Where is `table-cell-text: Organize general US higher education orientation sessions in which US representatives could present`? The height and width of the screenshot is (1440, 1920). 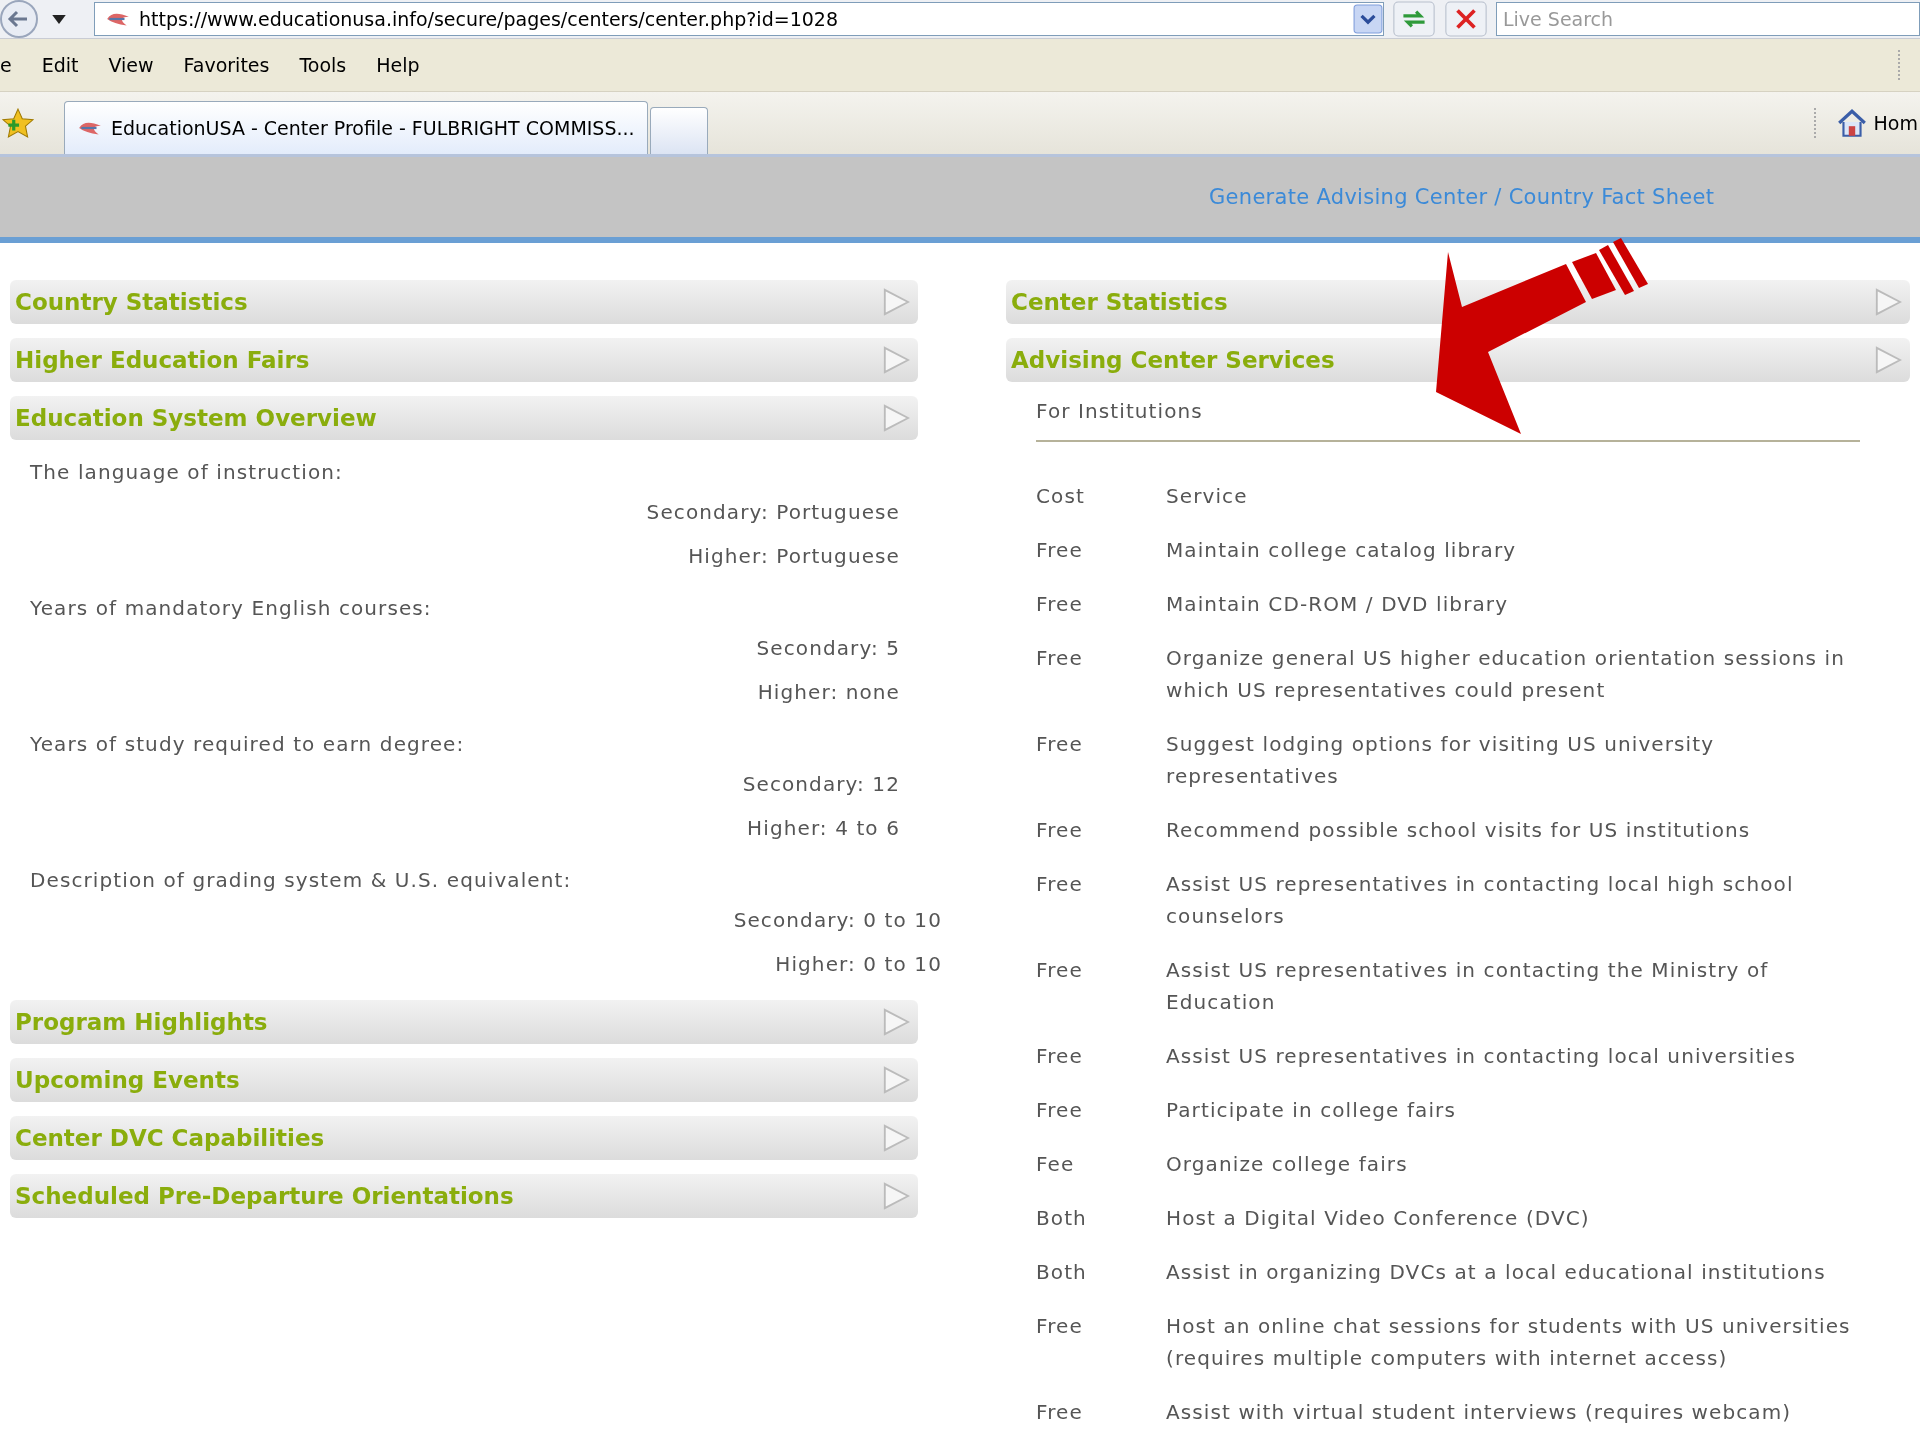 table-cell-text: Organize general US higher education orientation sessions in which US representatives could present is located at coordinates (1506, 674).